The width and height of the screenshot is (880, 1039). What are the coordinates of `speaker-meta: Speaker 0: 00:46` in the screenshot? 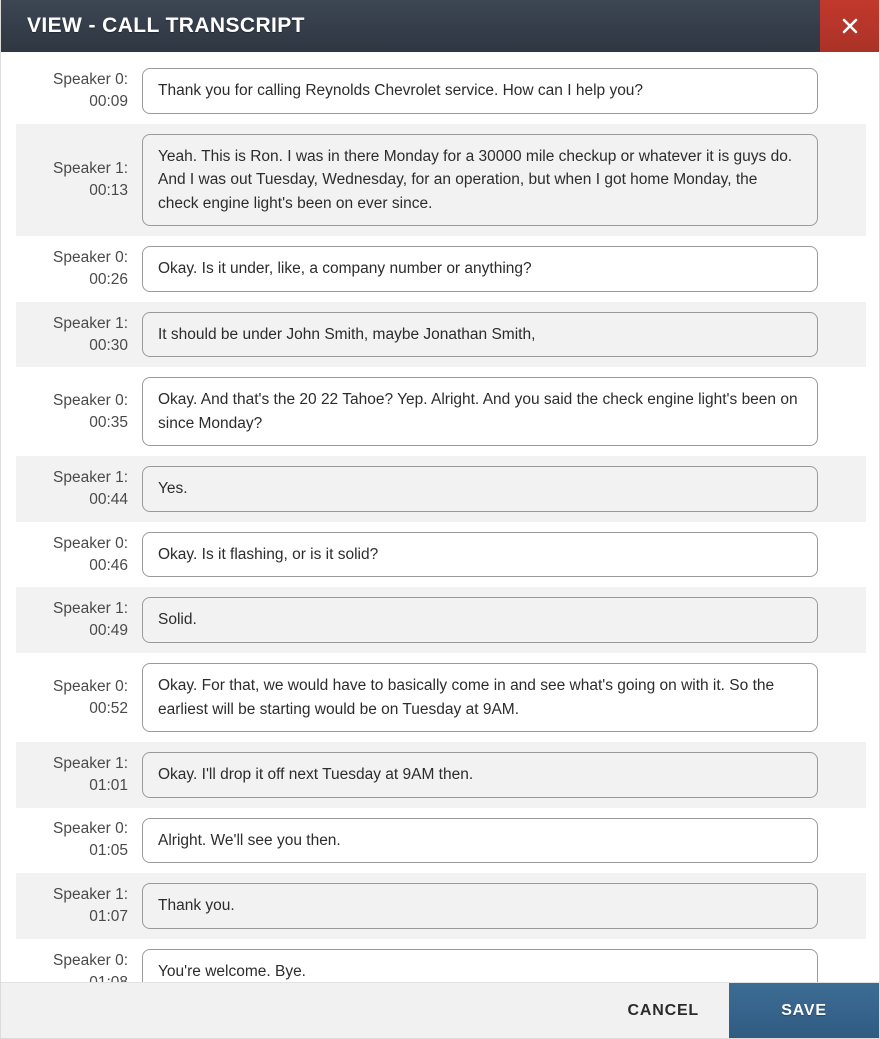 It's located at (79, 555).